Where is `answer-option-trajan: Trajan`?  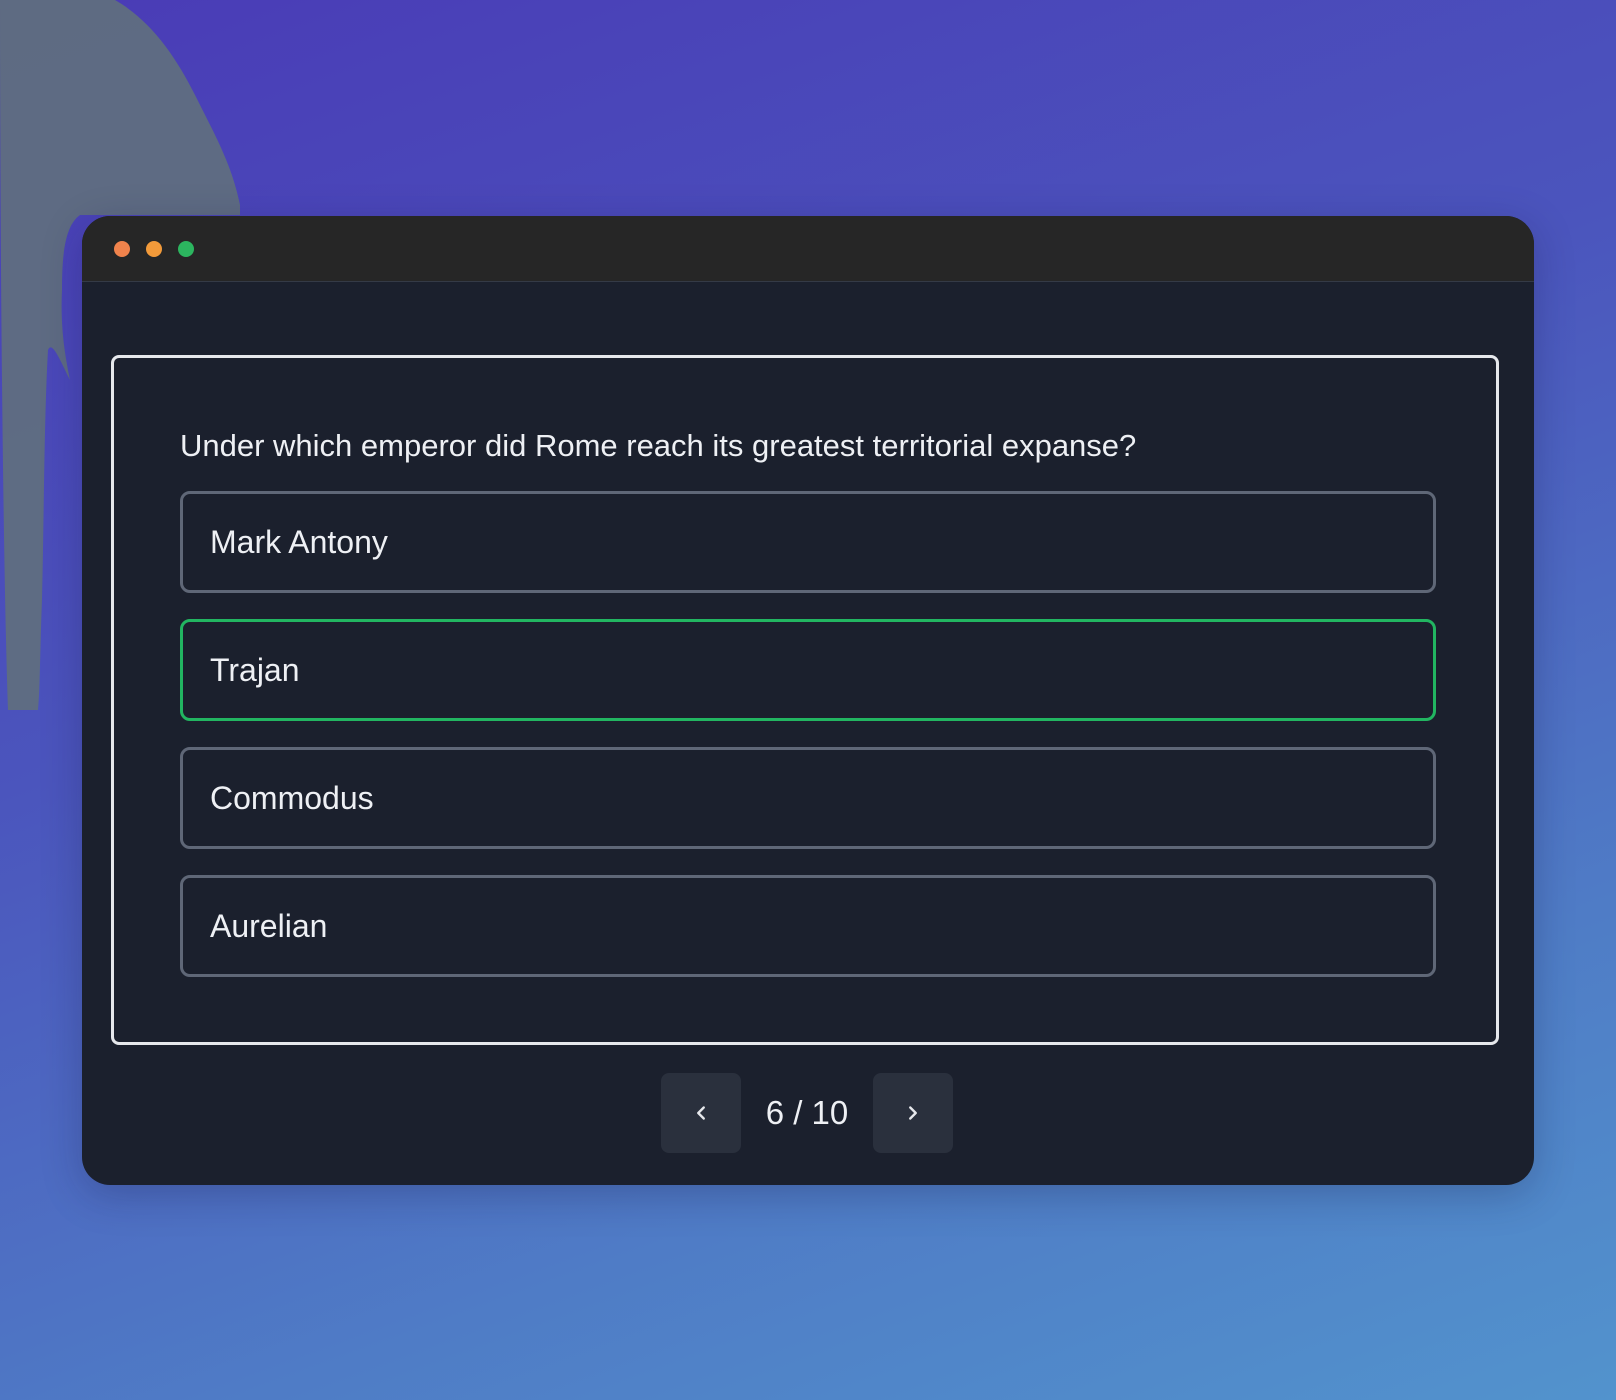
answer-option-trajan: Trajan is located at coordinates (808, 670).